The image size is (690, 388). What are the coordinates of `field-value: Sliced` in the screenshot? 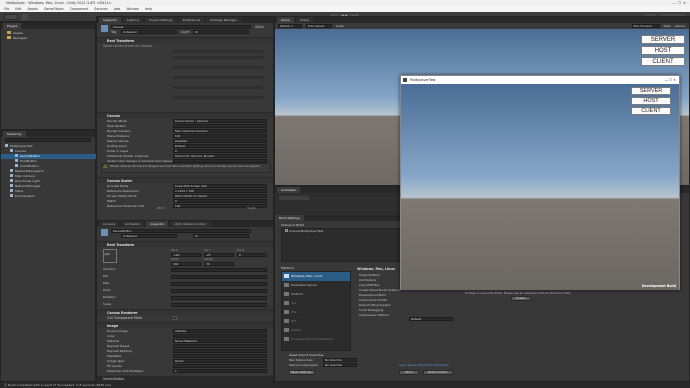 It's located at (220, 361).